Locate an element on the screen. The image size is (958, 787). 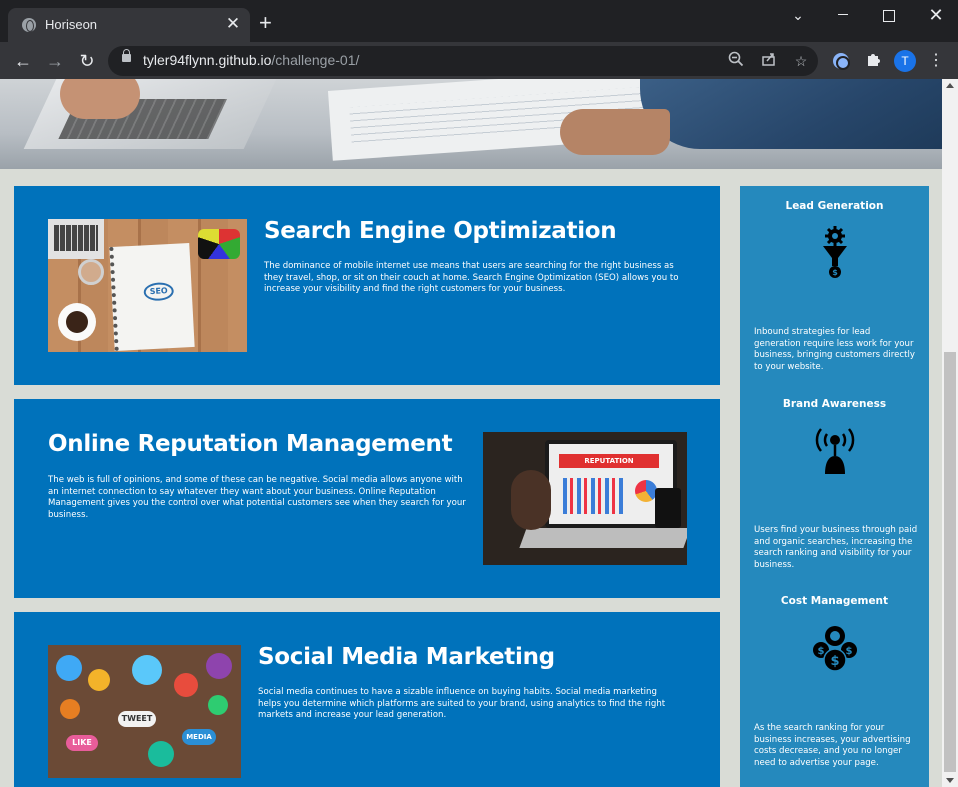
hero-arm is located at coordinates (791, 114).